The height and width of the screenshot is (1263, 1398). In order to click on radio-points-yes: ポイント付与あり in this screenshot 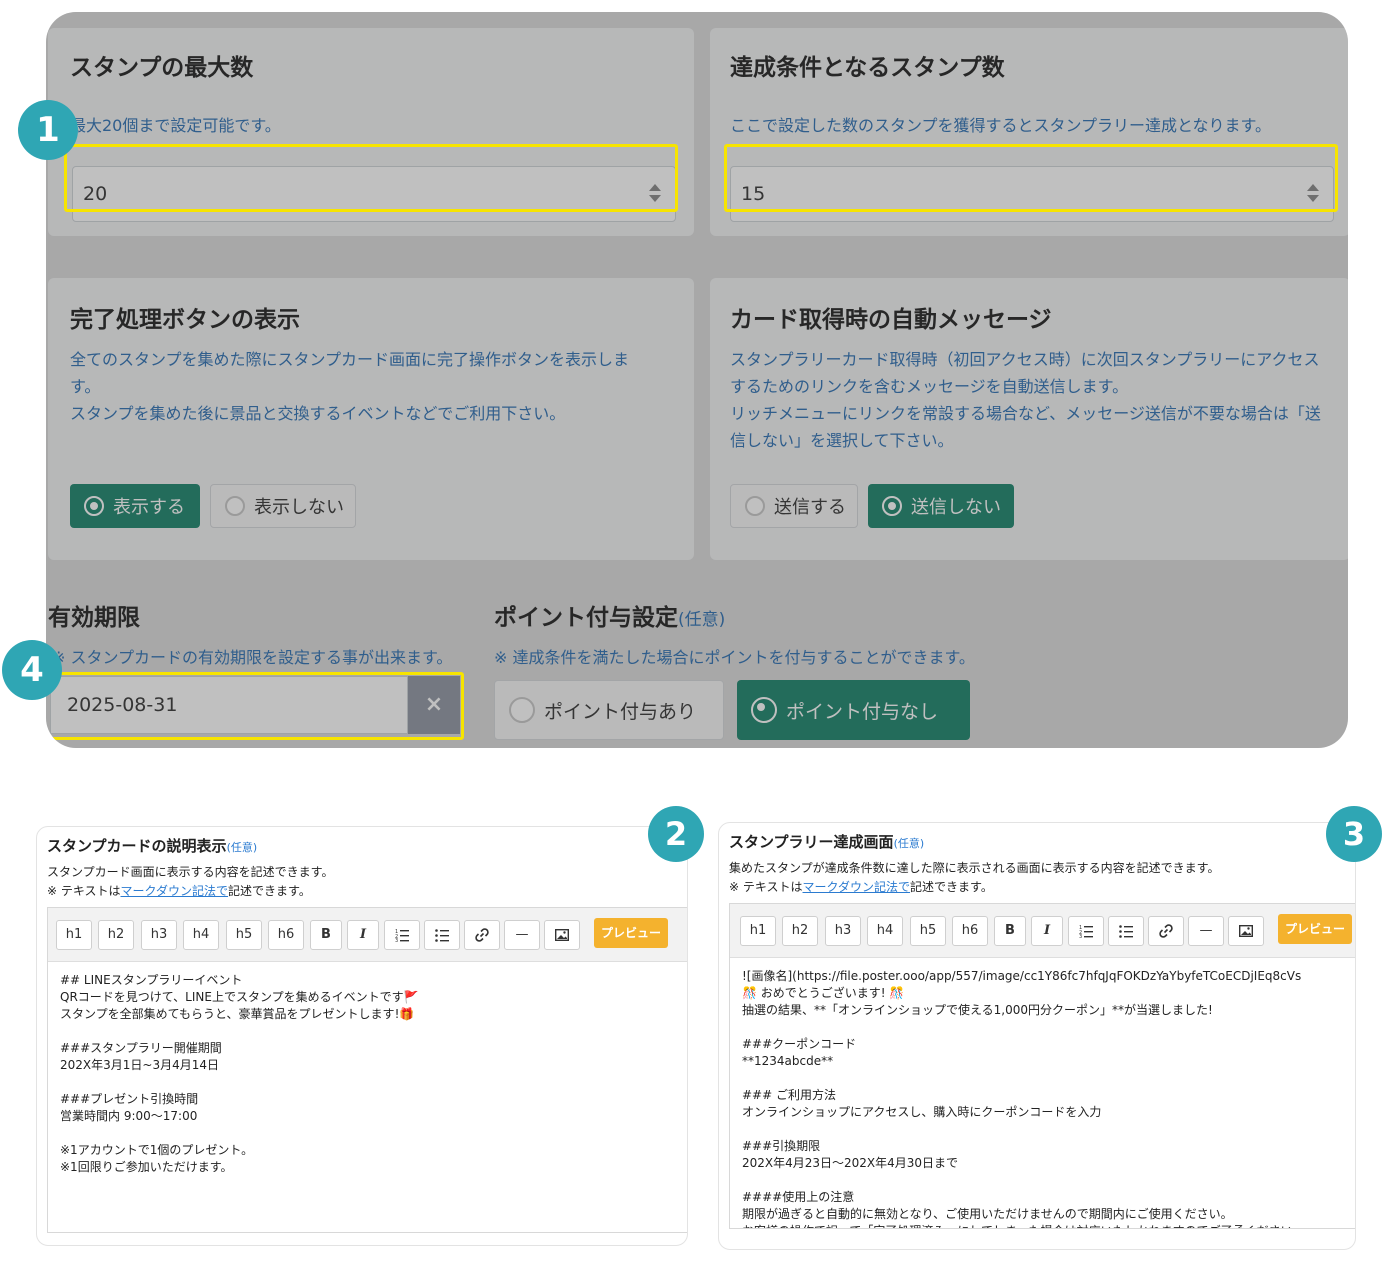, I will do `click(609, 710)`.